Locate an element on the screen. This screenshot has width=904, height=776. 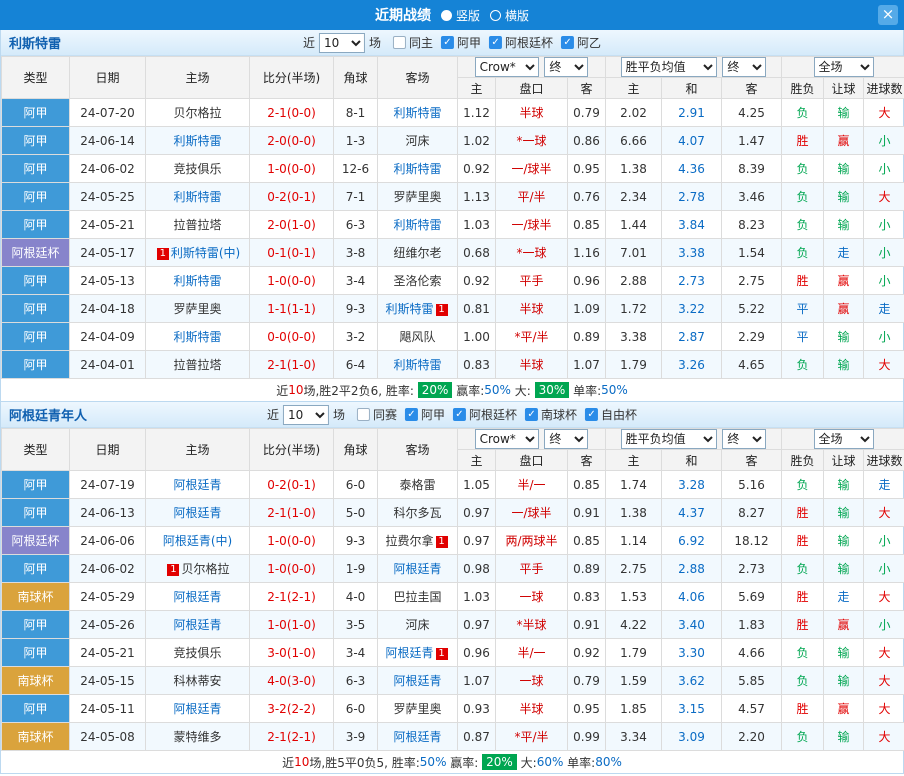
eu-away-odds: 3.46 is located at coordinates (751, 196).